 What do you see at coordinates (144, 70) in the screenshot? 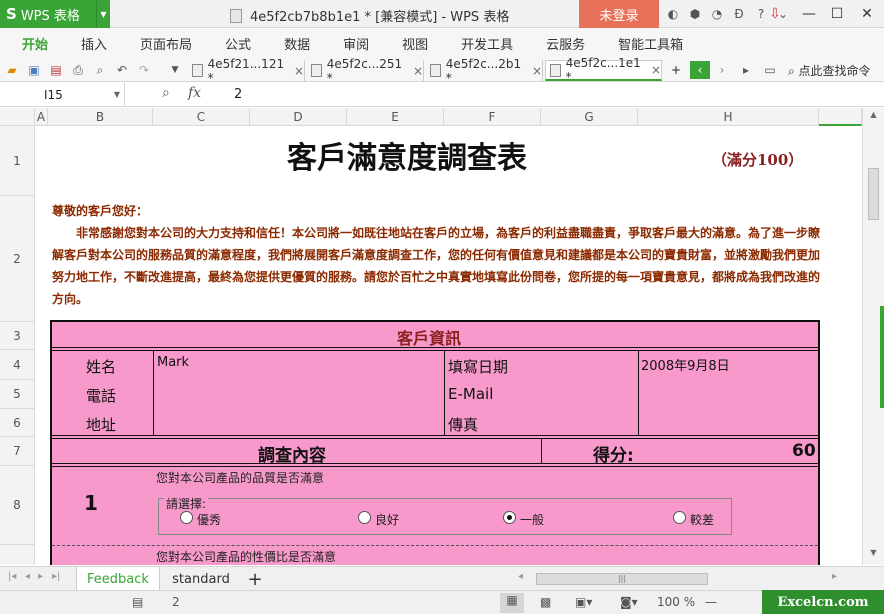
I see `redo-icon: ↷` at bounding box center [144, 70].